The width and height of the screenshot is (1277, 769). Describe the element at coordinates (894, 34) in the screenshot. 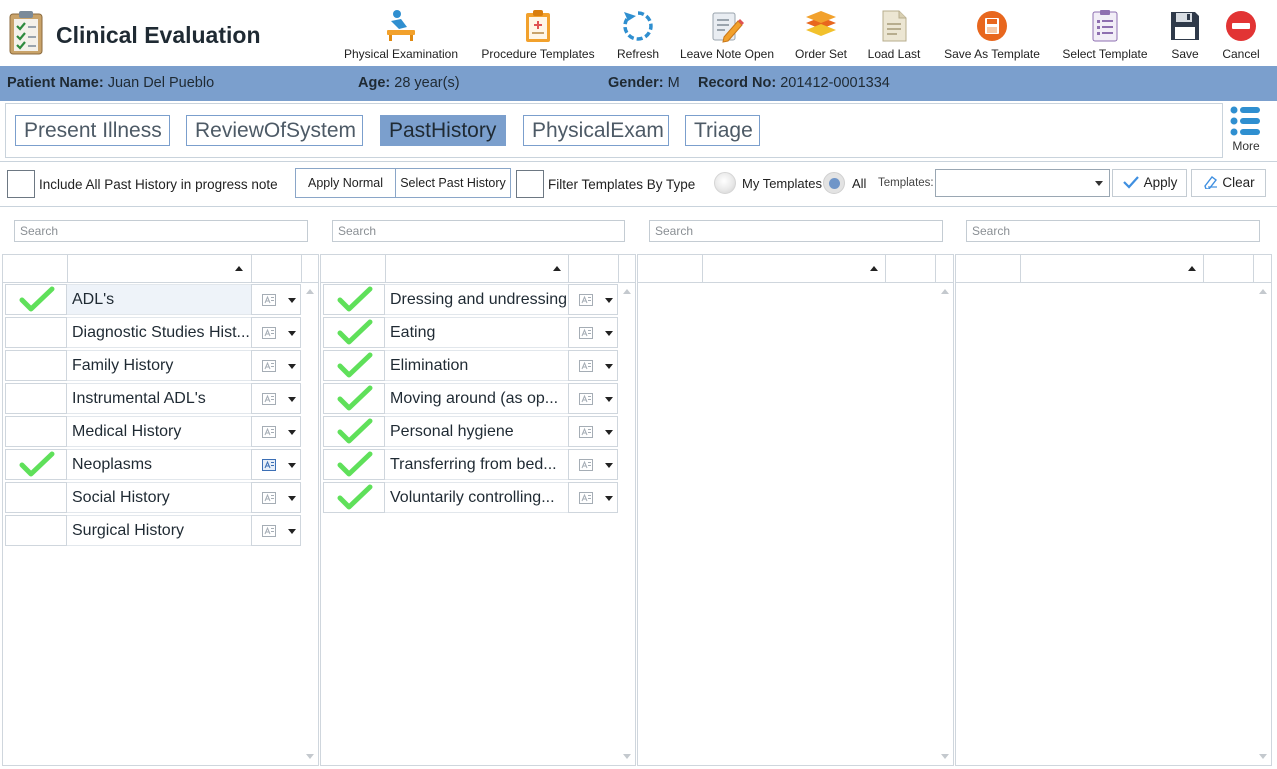

I see `load-last-button: Load Last` at that location.